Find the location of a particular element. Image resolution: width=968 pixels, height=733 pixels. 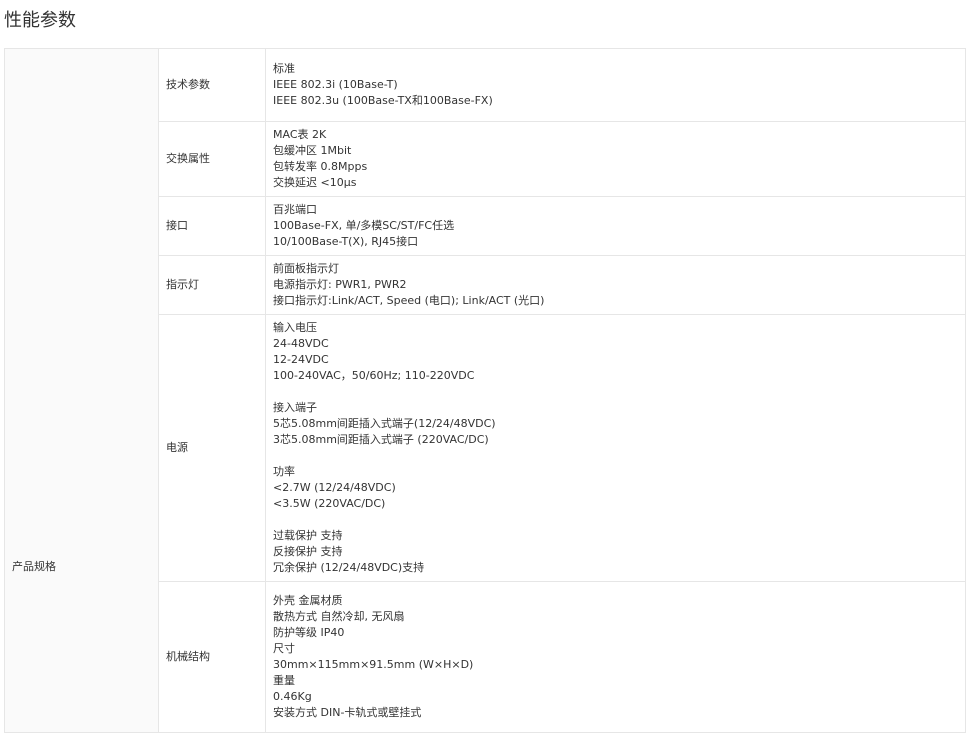

value-line: 安装方式 DIN-卡轨式或壁挂式 is located at coordinates (347, 712).